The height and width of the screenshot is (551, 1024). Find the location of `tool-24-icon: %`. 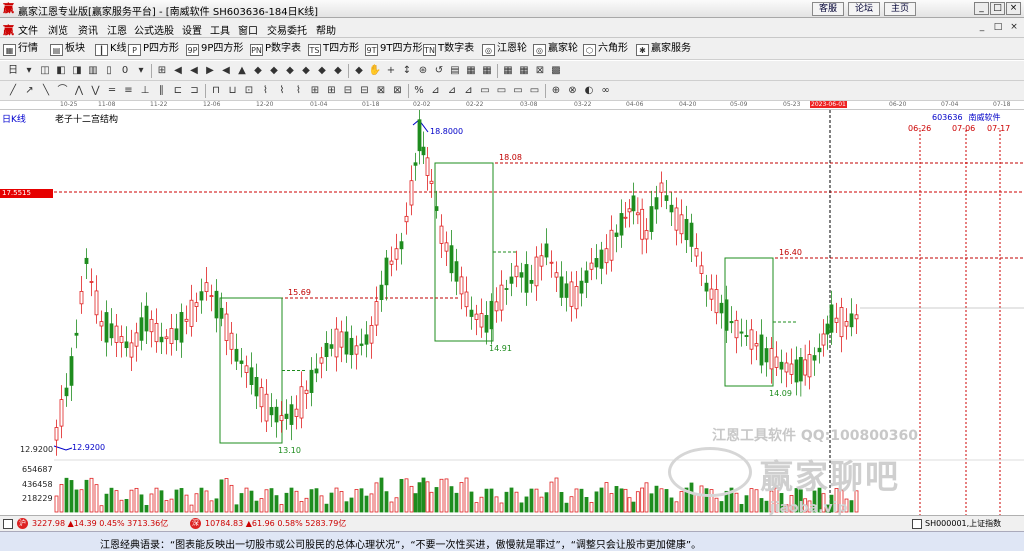

tool-24-icon: % is located at coordinates (419, 91).